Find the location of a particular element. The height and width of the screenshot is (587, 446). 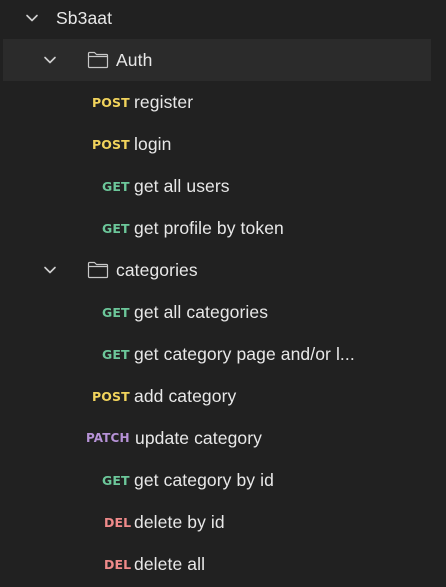

request-row: PATCH update category is located at coordinates (223, 438).